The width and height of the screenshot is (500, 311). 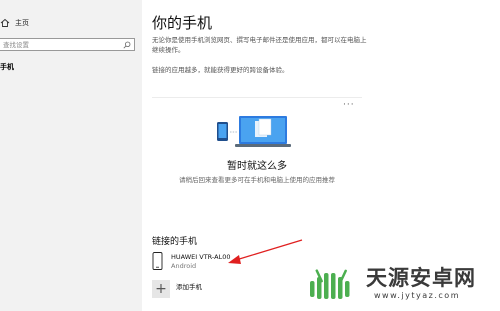 What do you see at coordinates (330, 284) in the screenshot?
I see `watermark-logo` at bounding box center [330, 284].